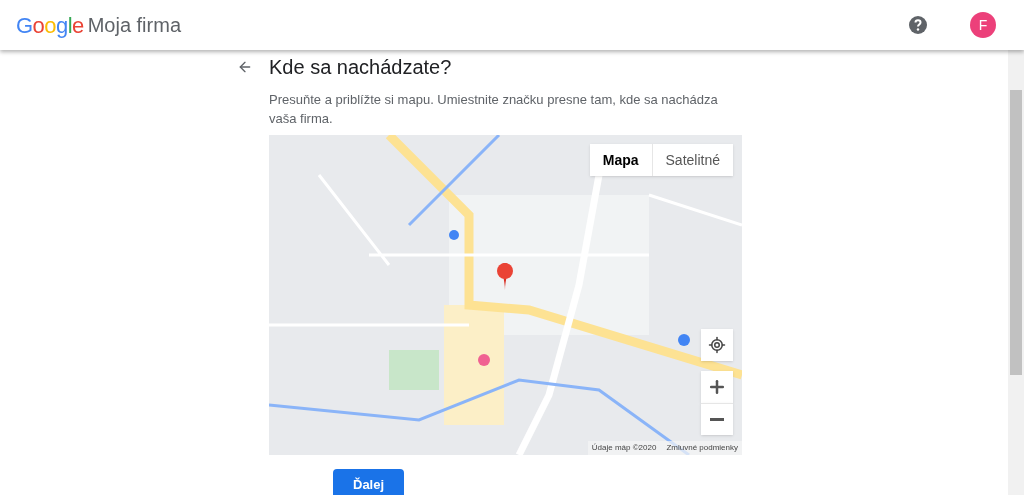  I want to click on instruction-text: Presuňte a priblížte si mapu. Umiestnite značku presne tam, kde sa nachádza vaša firma., so click(494, 109).